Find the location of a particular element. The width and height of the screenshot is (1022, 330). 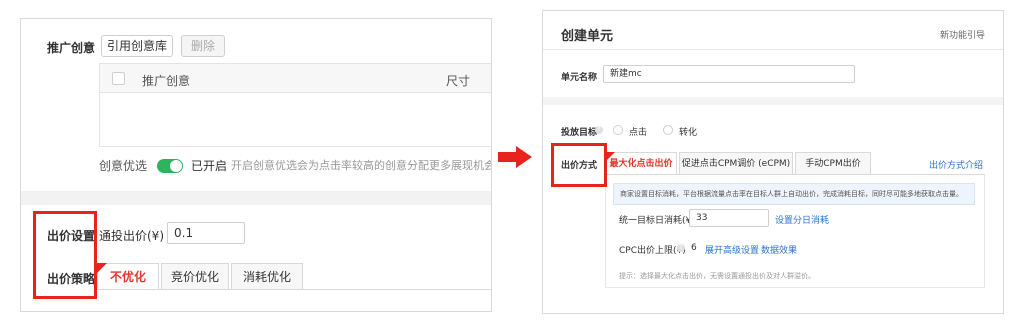

new-feature-guide-link: 新功能引导 is located at coordinates (962, 34).